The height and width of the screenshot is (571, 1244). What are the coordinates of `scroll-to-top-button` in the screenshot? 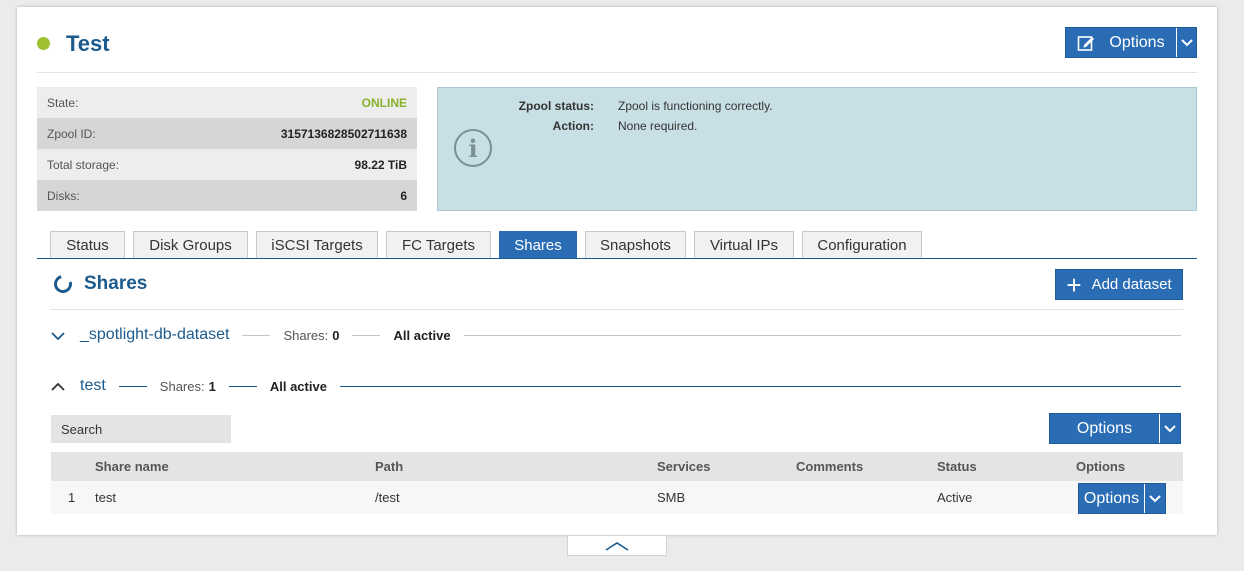 It's located at (617, 546).